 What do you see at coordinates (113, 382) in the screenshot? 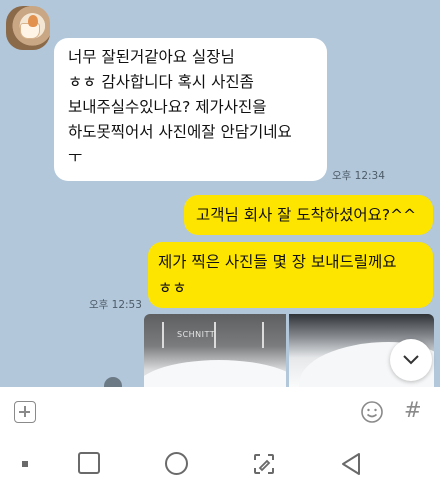
I see `share-button` at bounding box center [113, 382].